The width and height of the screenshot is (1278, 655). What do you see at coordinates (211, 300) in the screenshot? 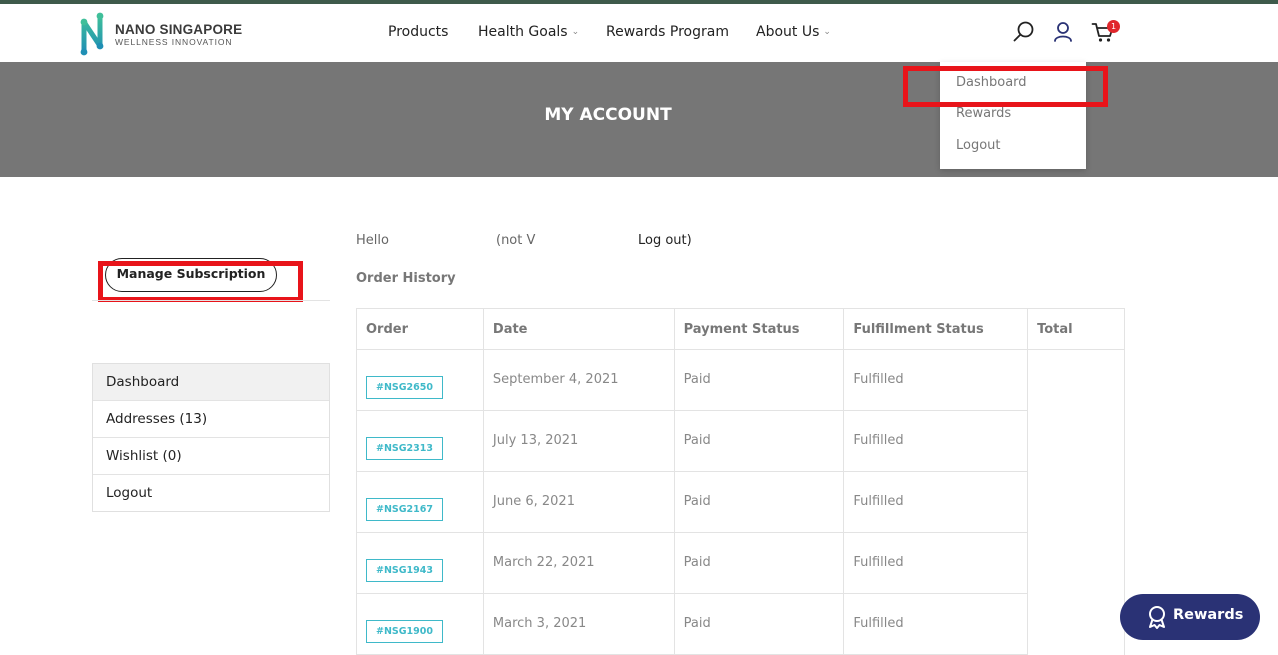
I see `sidebar-divider` at bounding box center [211, 300].